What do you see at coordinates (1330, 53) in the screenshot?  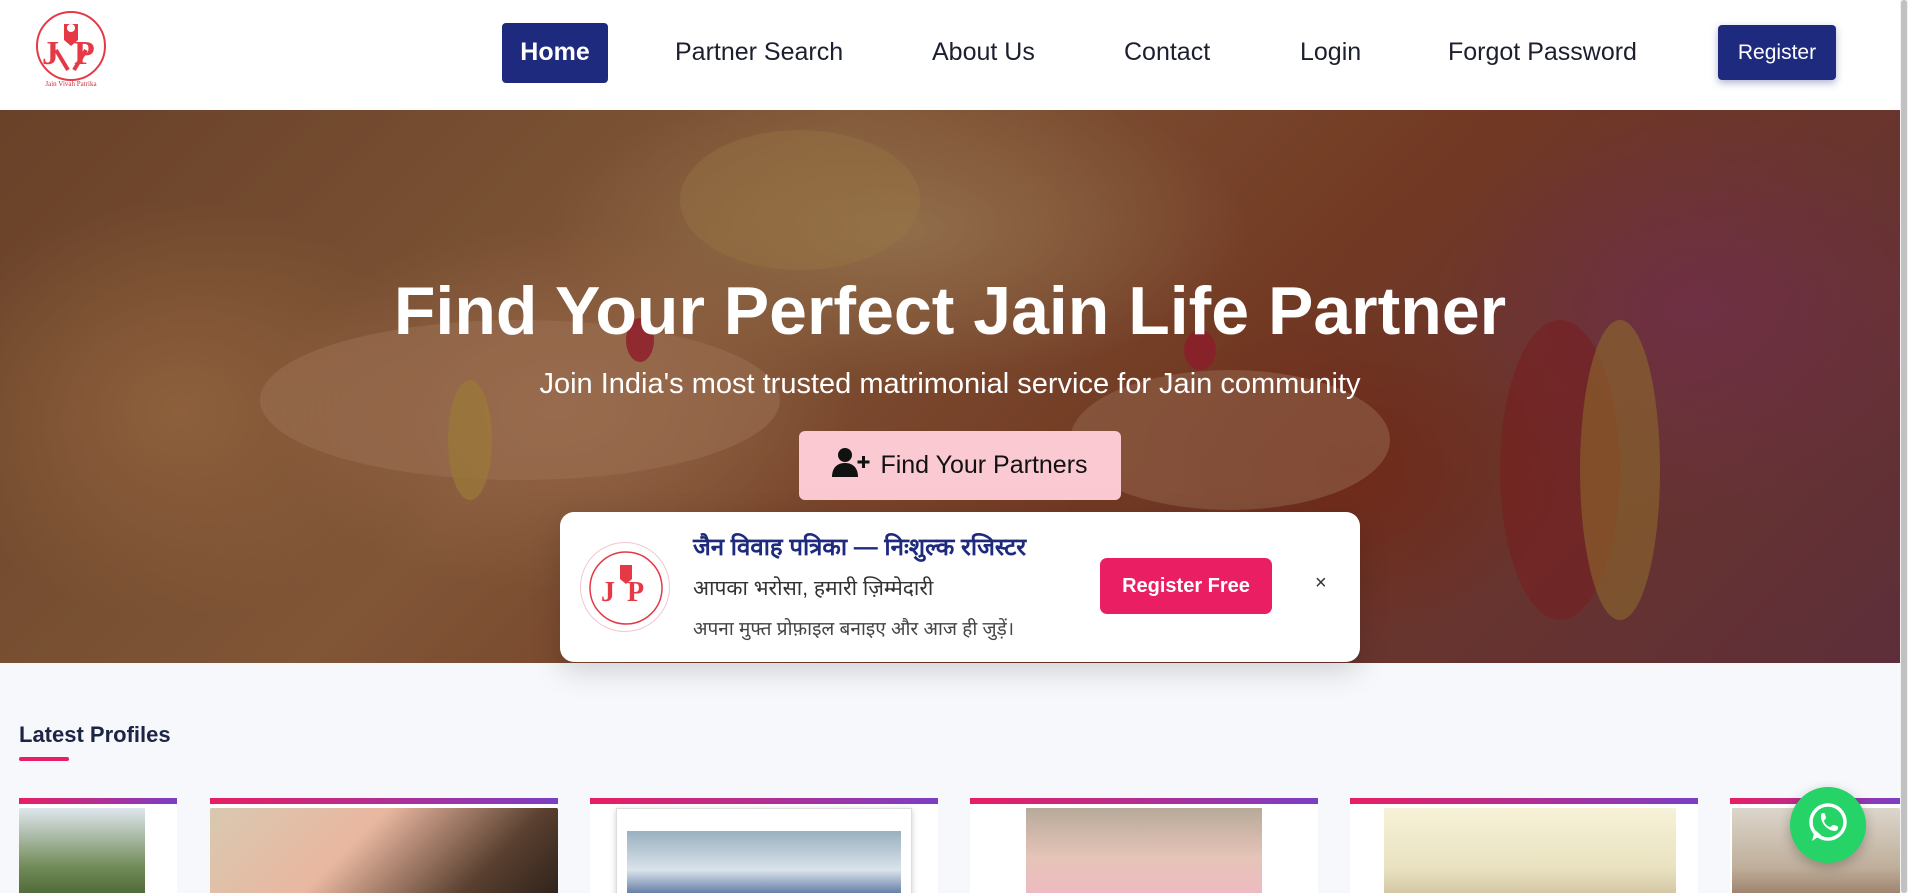 I see `nav-login: Login` at bounding box center [1330, 53].